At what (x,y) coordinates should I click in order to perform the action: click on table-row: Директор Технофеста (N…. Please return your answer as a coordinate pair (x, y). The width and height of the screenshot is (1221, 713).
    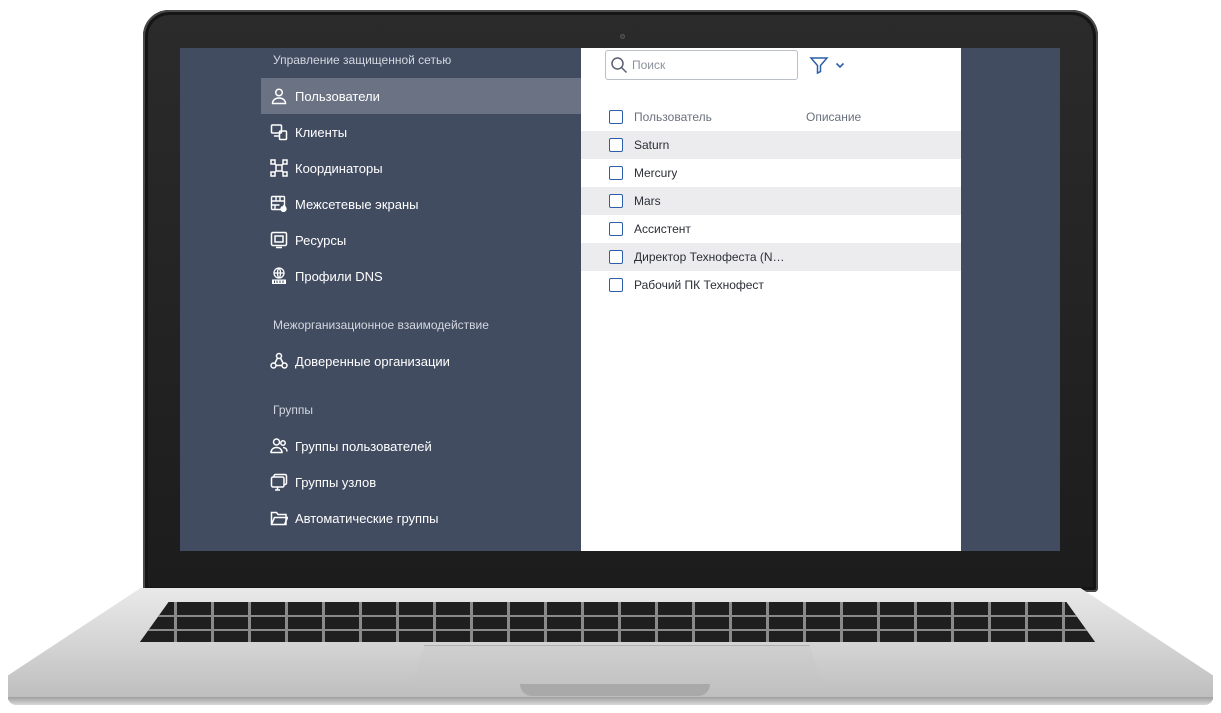
    Looking at the image, I should click on (771, 257).